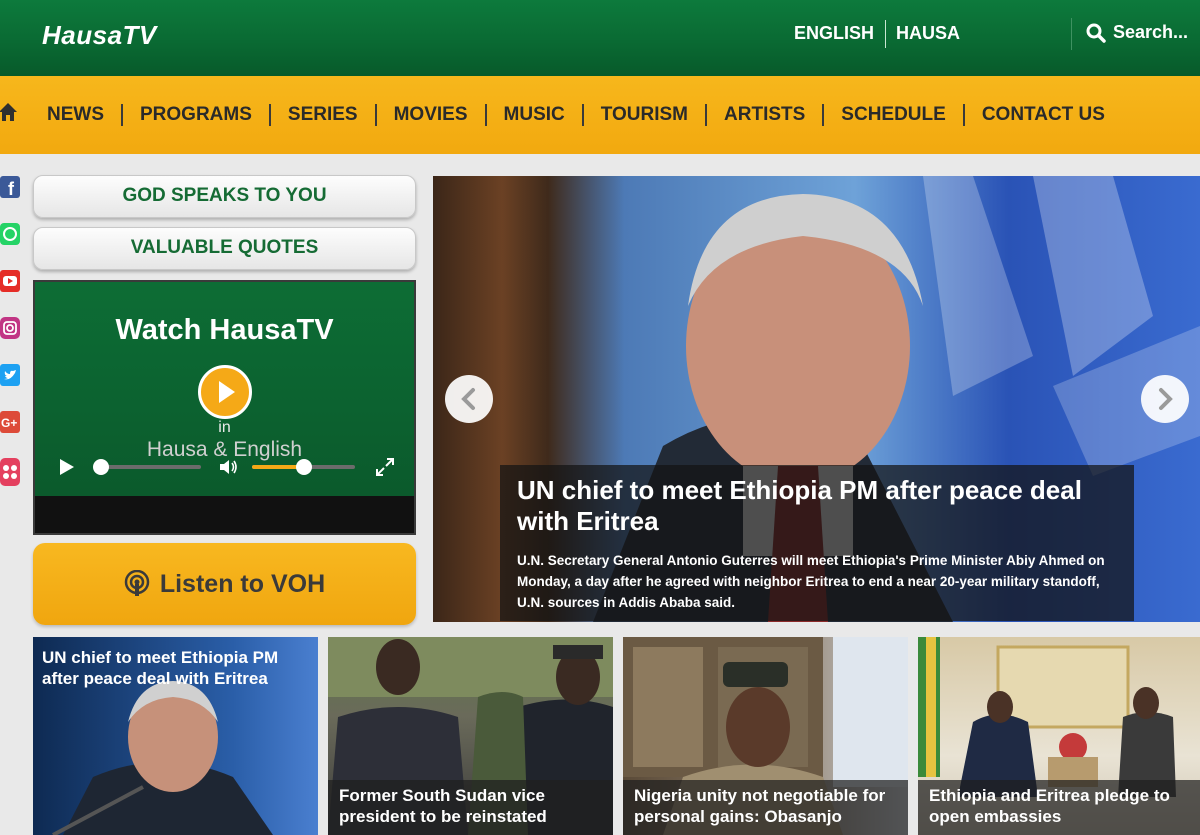  I want to click on listen-voh-label: Listen to VOH, so click(242, 583).